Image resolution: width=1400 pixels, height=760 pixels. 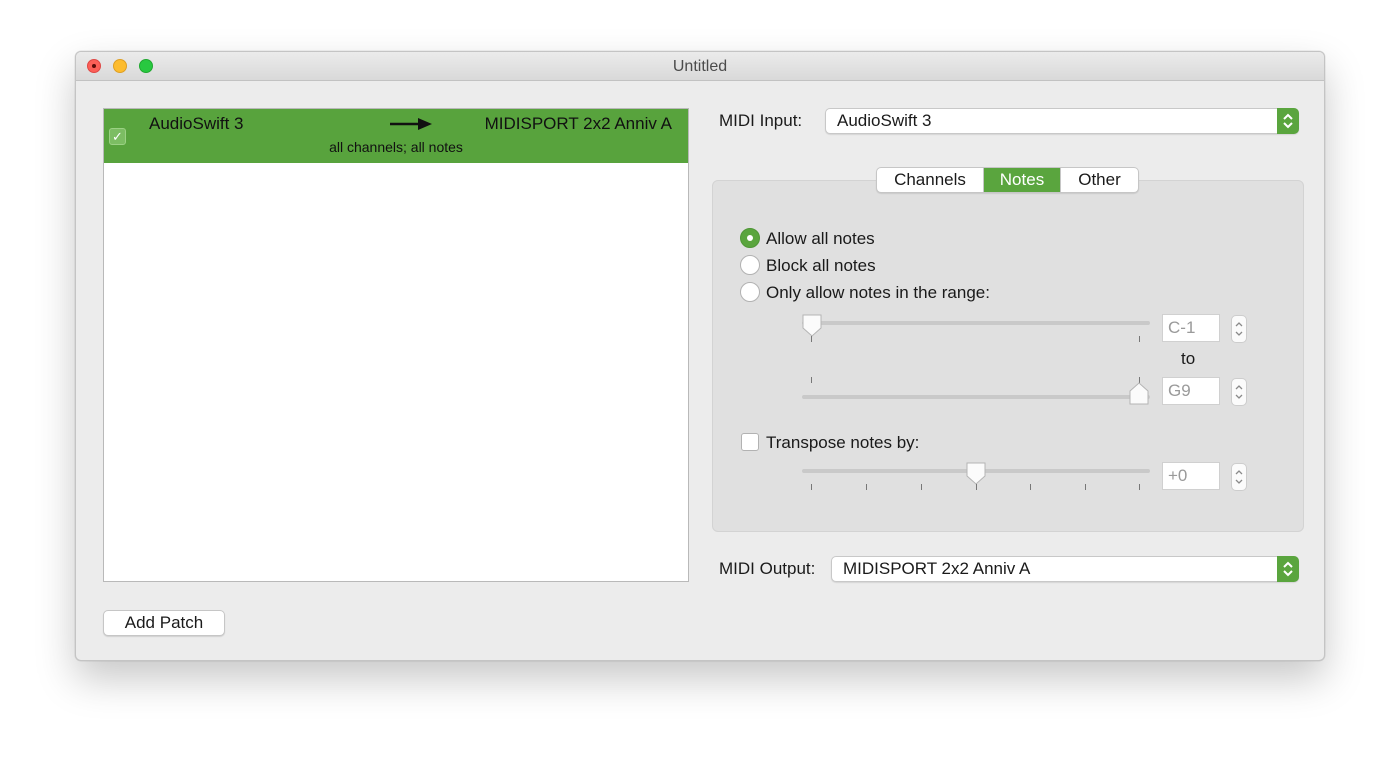 What do you see at coordinates (821, 266) in the screenshot?
I see `block-all-notes-label: Block all notes` at bounding box center [821, 266].